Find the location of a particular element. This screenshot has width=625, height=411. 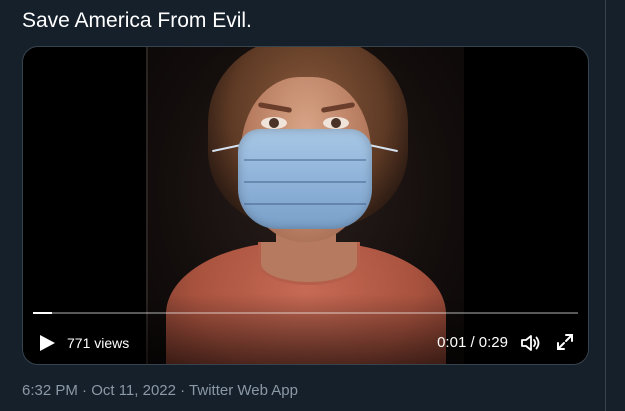

video-image-mask is located at coordinates (305, 179).